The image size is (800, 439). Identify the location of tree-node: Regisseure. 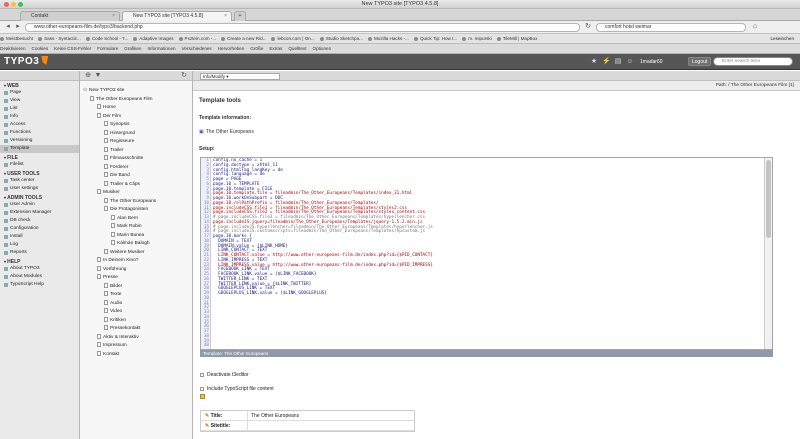
(119, 142).